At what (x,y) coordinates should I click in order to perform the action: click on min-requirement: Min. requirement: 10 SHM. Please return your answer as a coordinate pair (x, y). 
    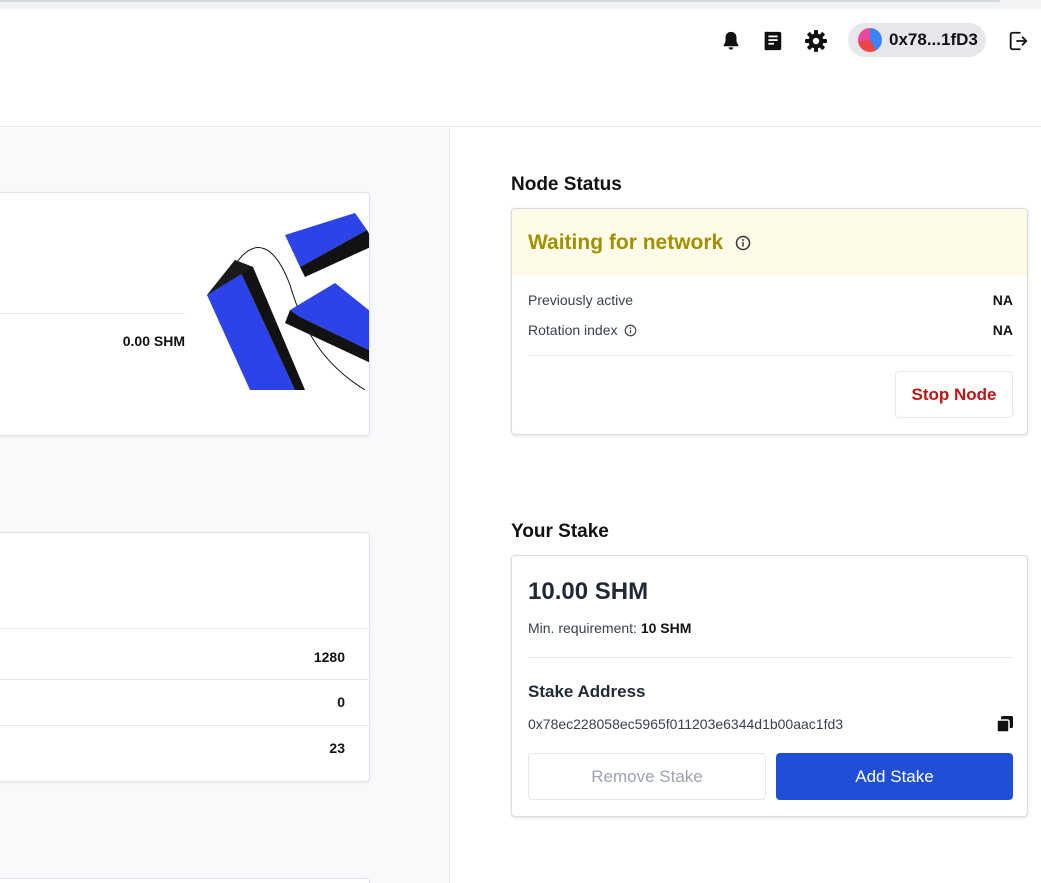
    Looking at the image, I should click on (609, 628).